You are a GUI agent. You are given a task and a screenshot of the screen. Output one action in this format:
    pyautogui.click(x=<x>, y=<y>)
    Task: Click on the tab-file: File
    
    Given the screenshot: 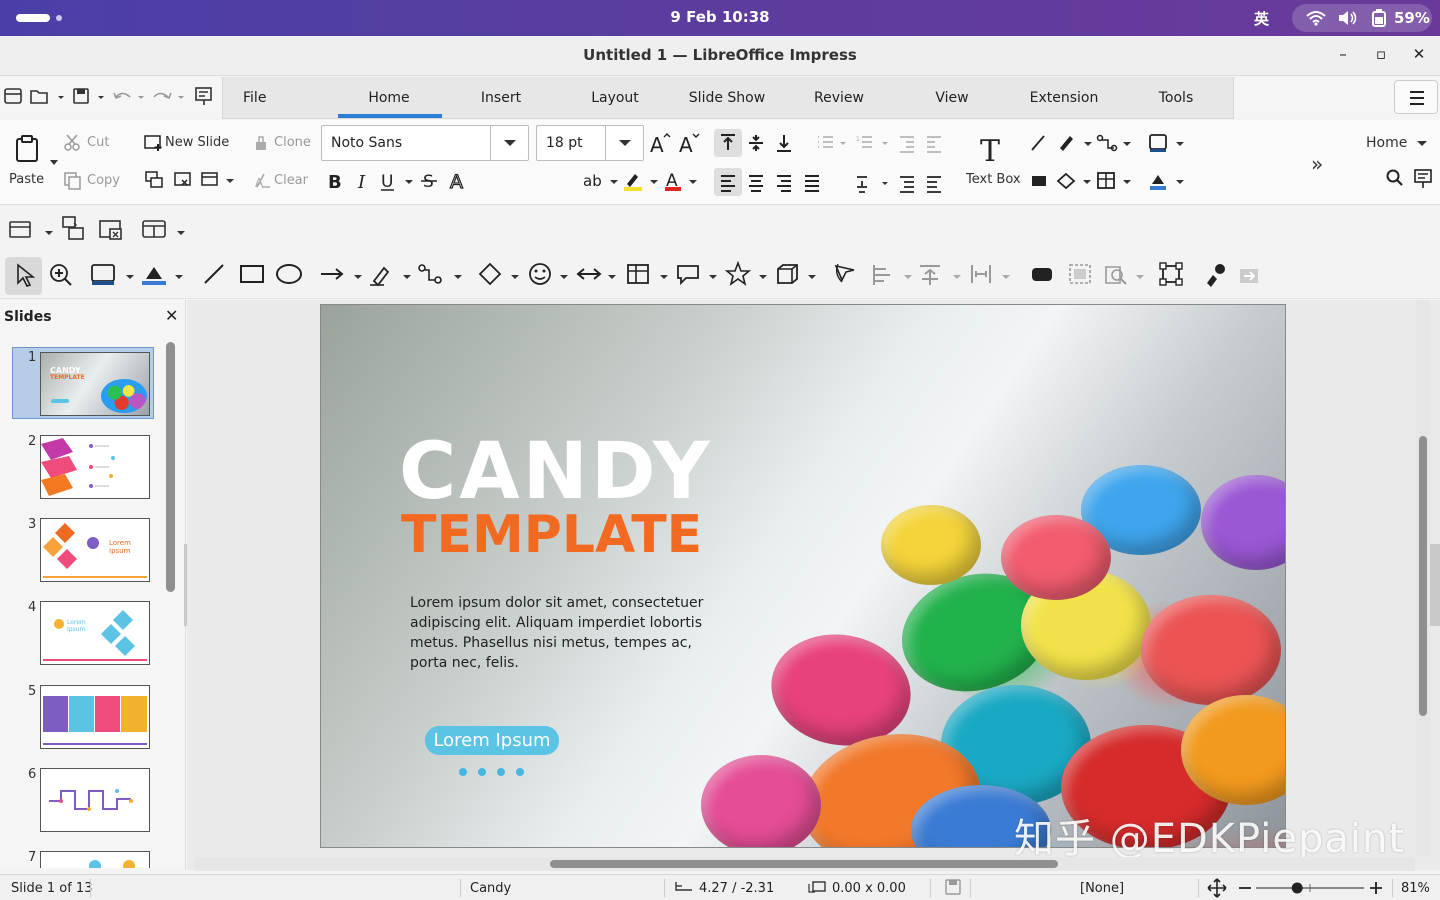 What is the action you would take?
    pyautogui.click(x=254, y=98)
    